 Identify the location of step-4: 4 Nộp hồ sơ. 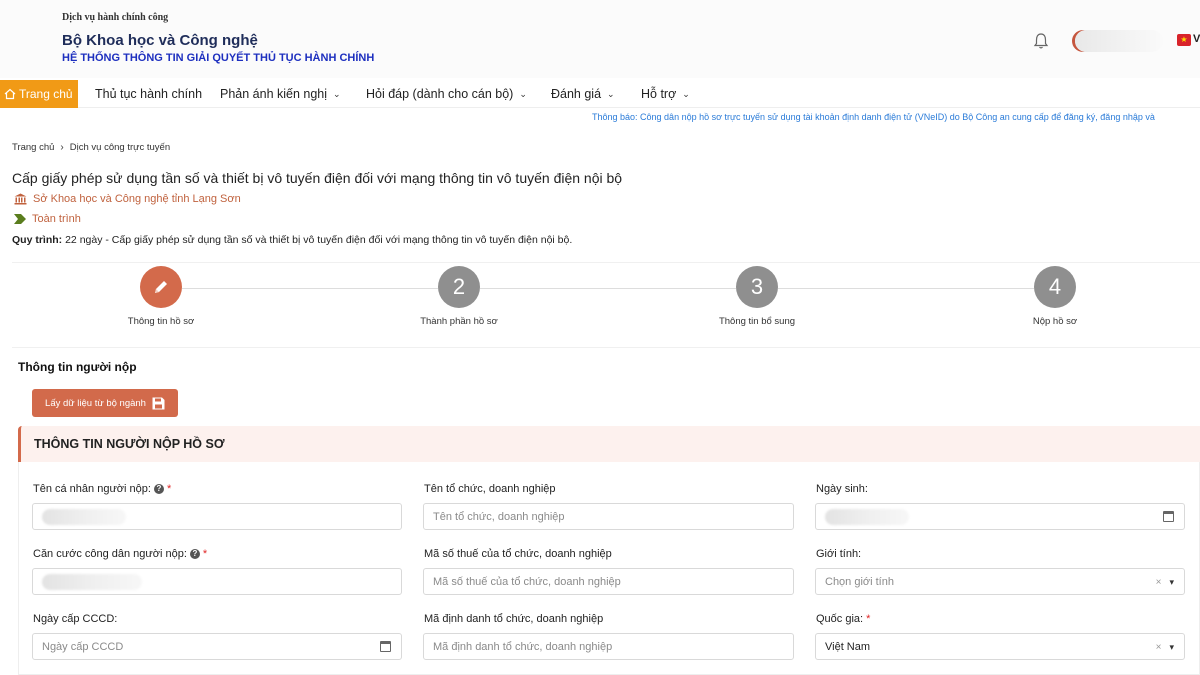
(1055, 296).